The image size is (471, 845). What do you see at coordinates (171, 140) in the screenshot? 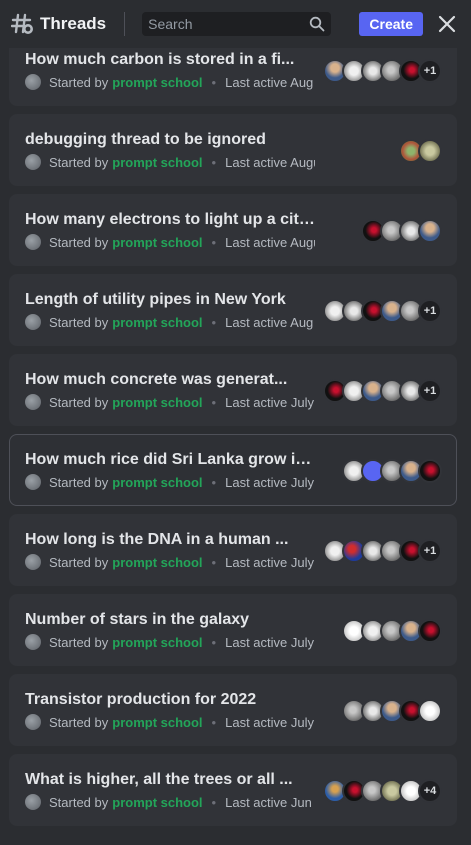
I see `thread-title: debugging thread to be ignored` at bounding box center [171, 140].